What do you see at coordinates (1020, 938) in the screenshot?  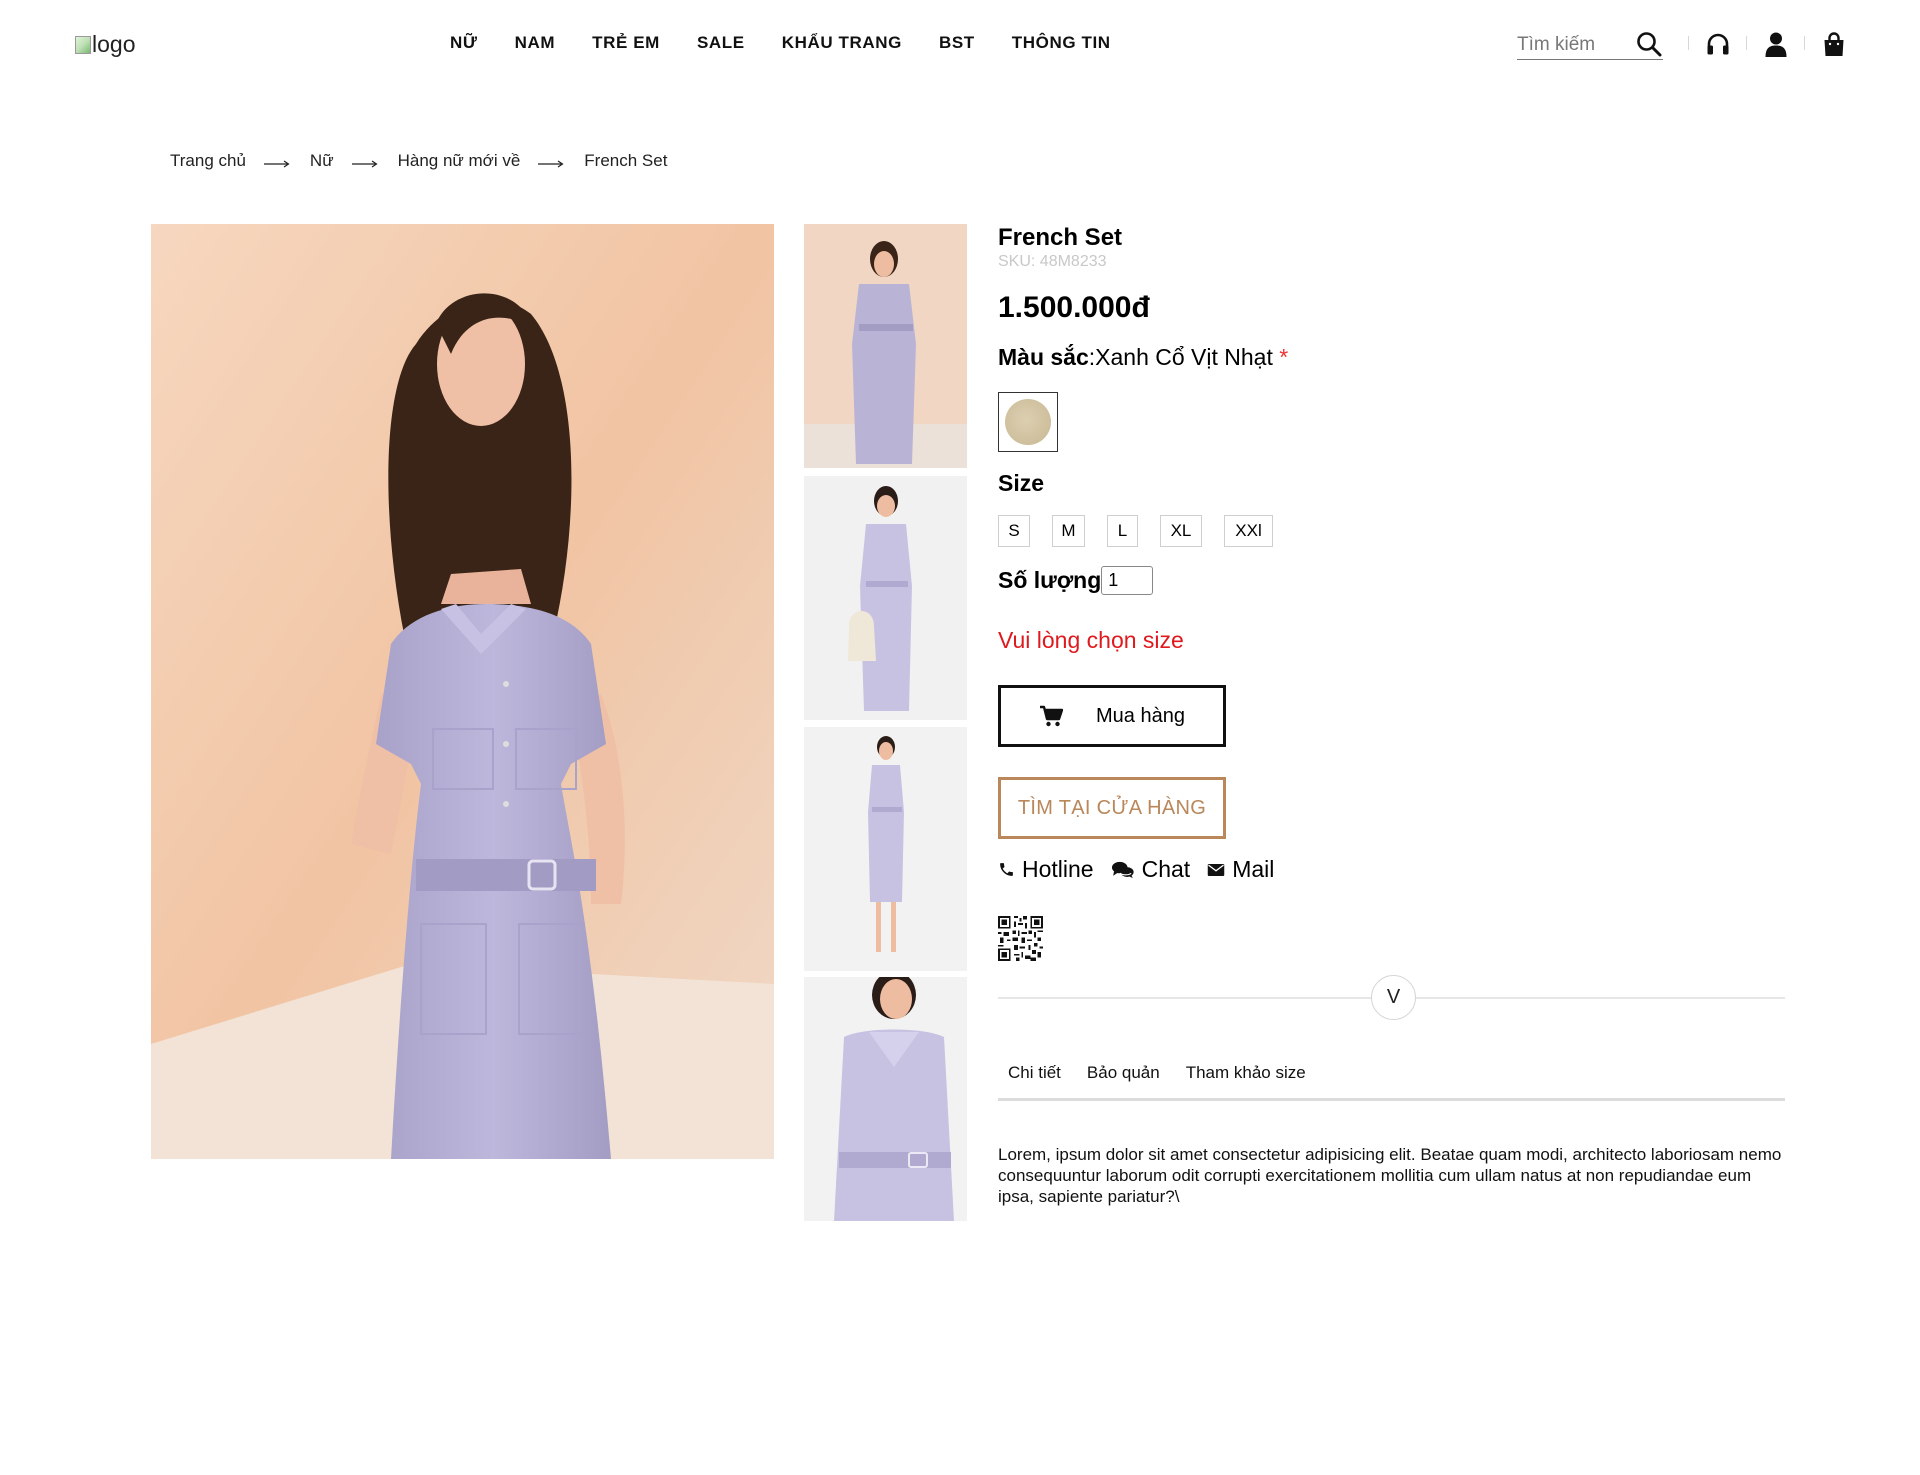 I see `qr-code` at bounding box center [1020, 938].